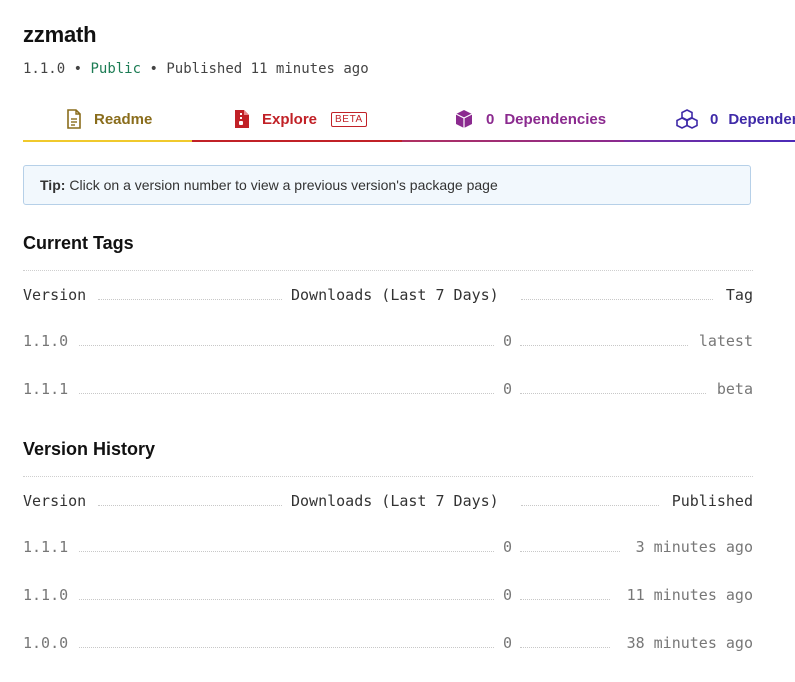 This screenshot has height=682, width=795. Describe the element at coordinates (694, 547) in the screenshot. I see `published-time: 3 minutes ago` at that location.